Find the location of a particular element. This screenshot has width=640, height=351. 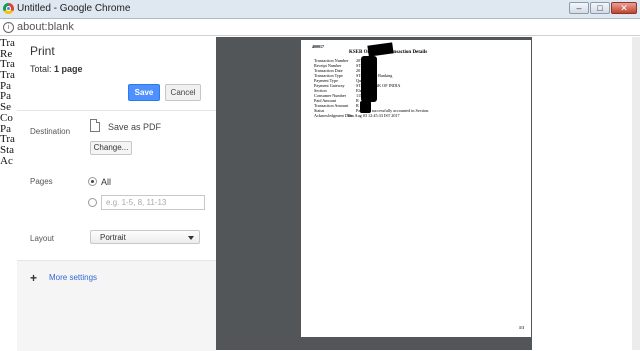

more-settings-section: + More settings is located at coordinates (116, 305).